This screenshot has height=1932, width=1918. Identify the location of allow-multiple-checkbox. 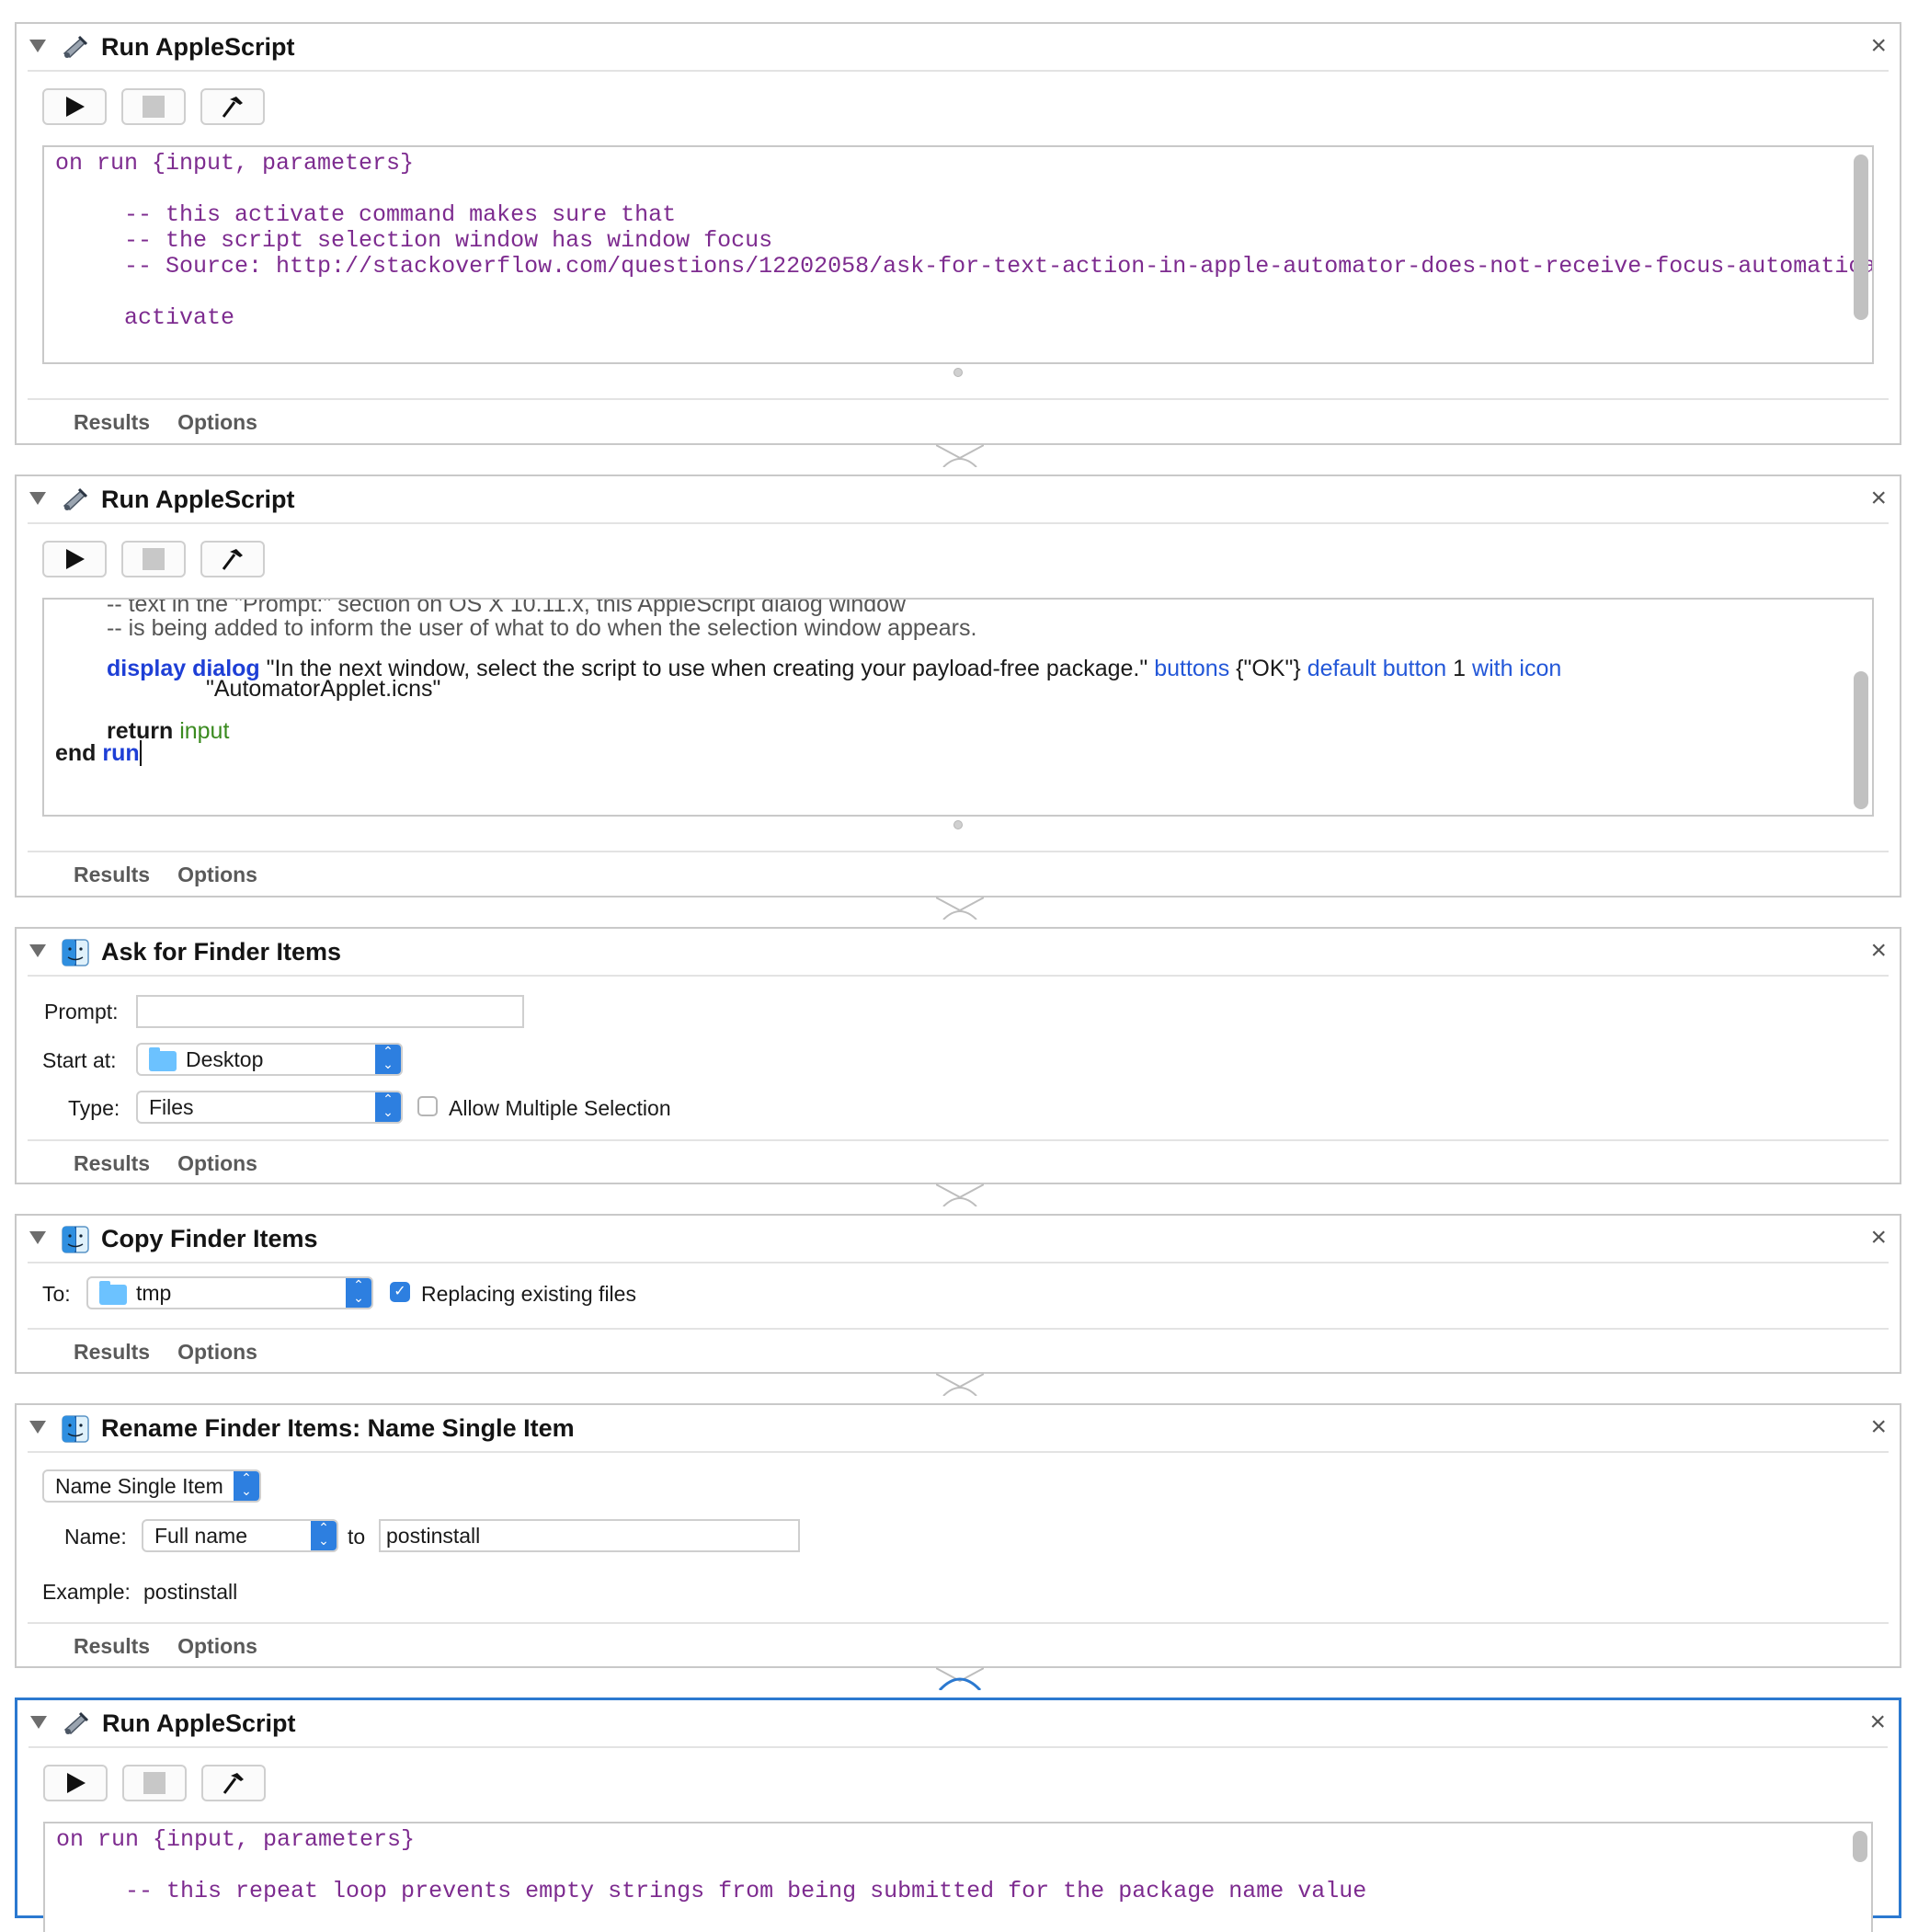
(427, 1106).